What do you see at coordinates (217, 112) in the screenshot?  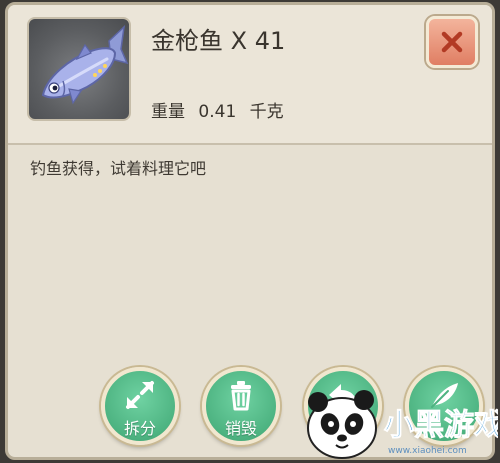 I see `weight-value: 0.41` at bounding box center [217, 112].